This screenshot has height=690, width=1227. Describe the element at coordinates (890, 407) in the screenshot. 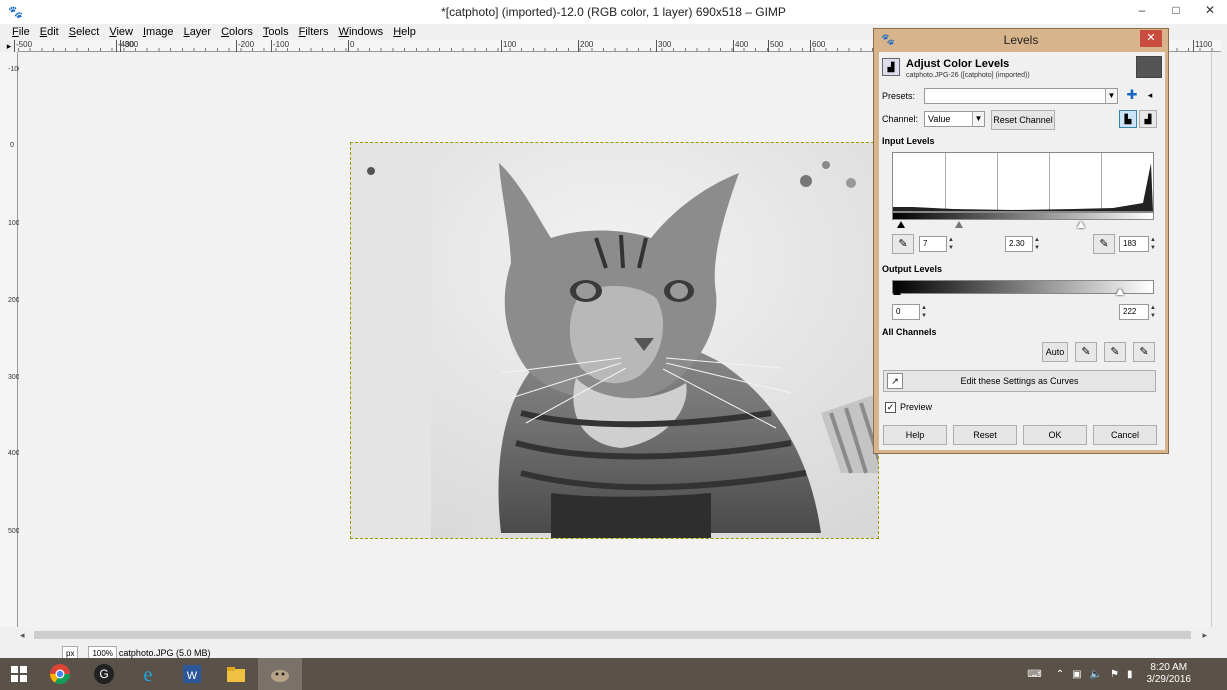

I see `preview-checkbox: ✓` at that location.